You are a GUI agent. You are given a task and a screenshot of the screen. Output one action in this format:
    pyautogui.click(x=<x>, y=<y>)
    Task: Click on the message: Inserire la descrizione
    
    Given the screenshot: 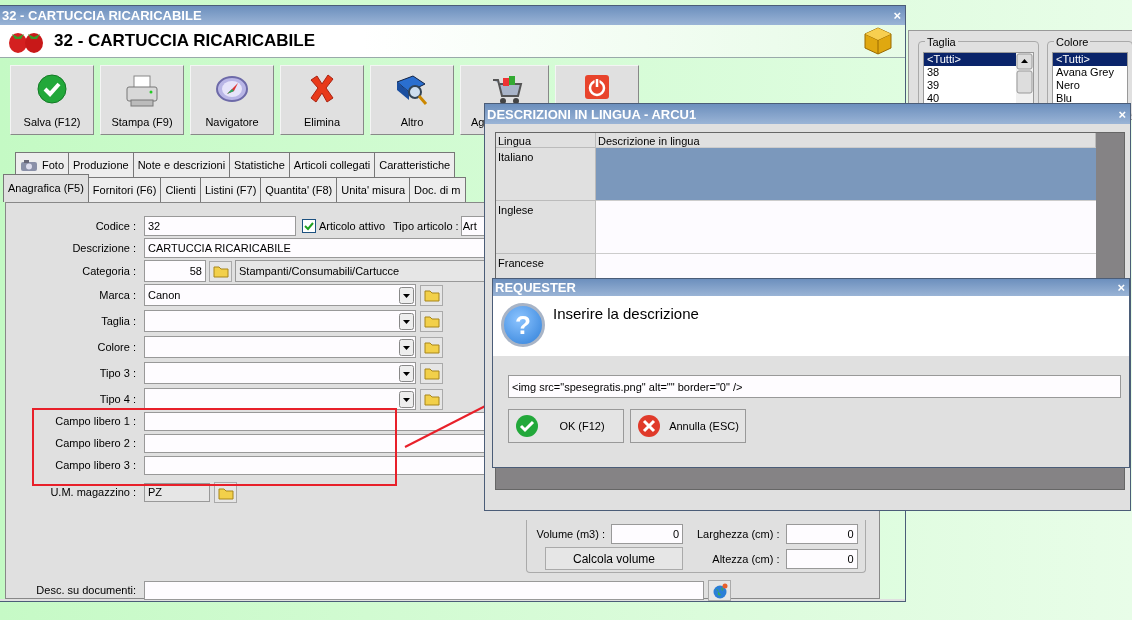 What is the action you would take?
    pyautogui.click(x=626, y=314)
    